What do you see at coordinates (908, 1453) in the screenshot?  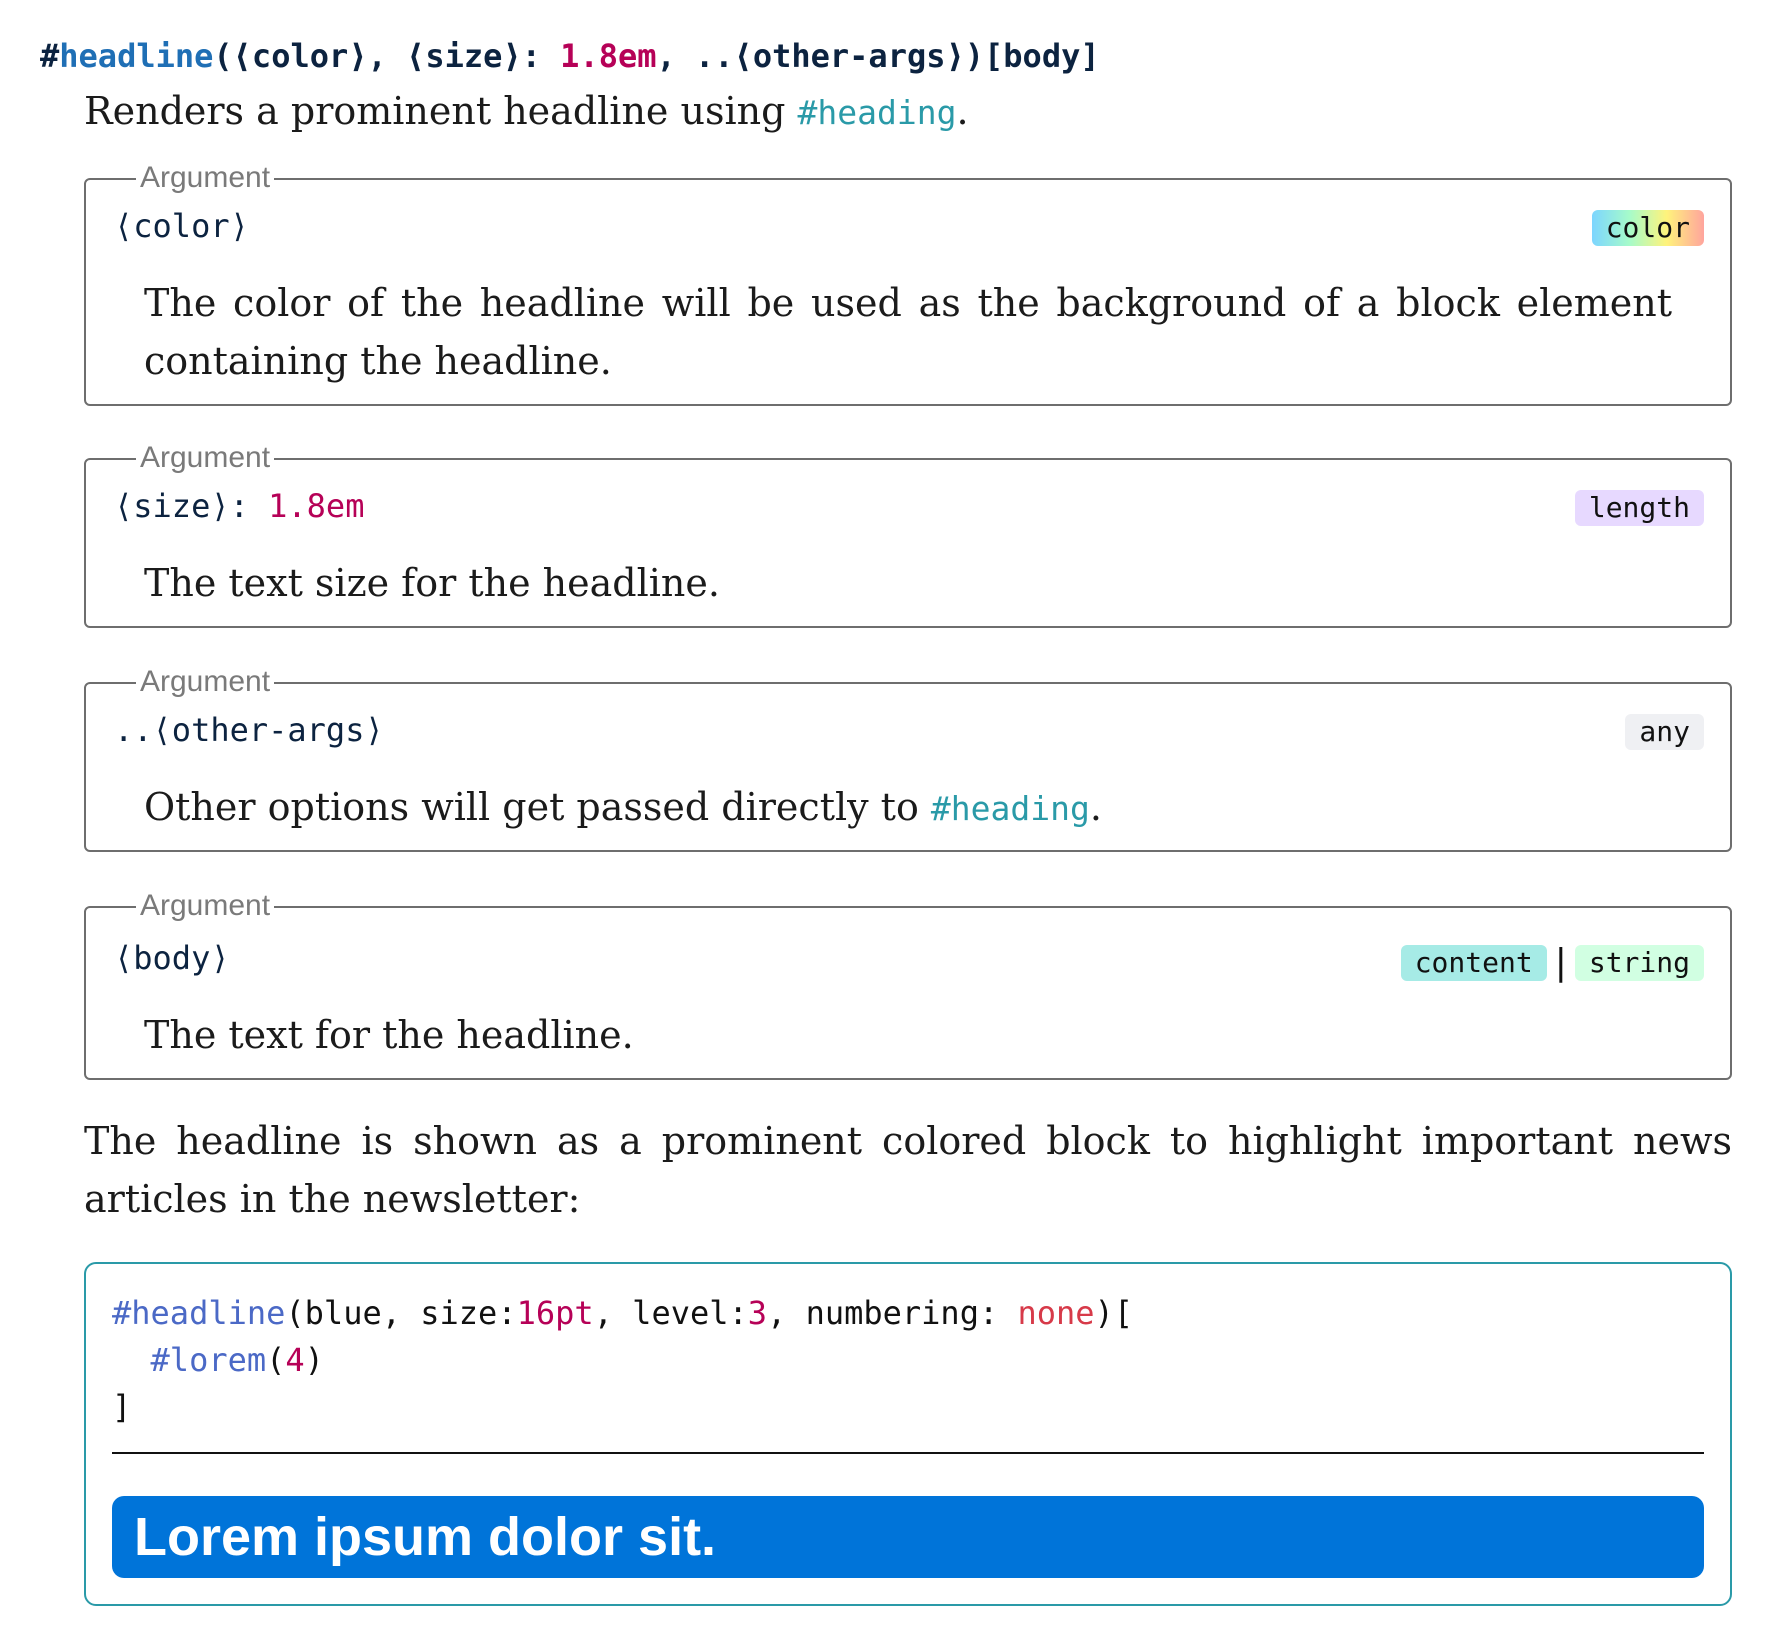 I see `example-divider` at bounding box center [908, 1453].